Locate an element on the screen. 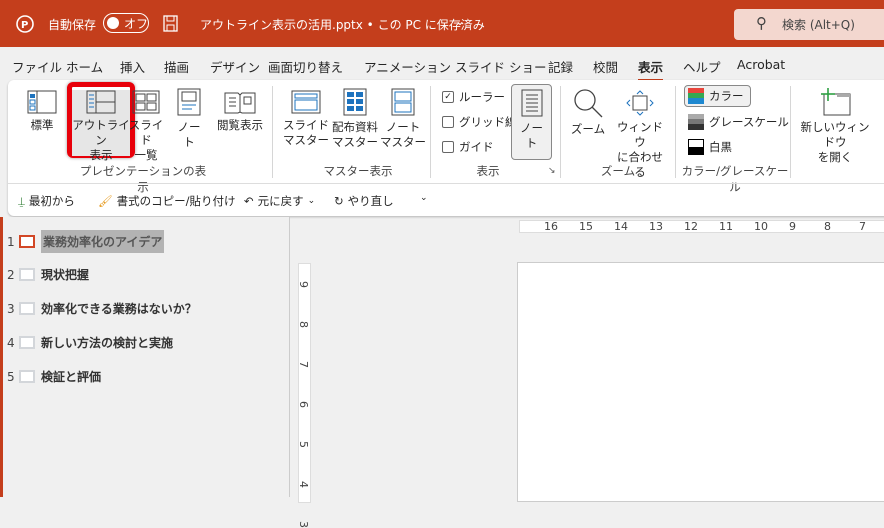  tab-help: ヘルプ is located at coordinates (702, 66).